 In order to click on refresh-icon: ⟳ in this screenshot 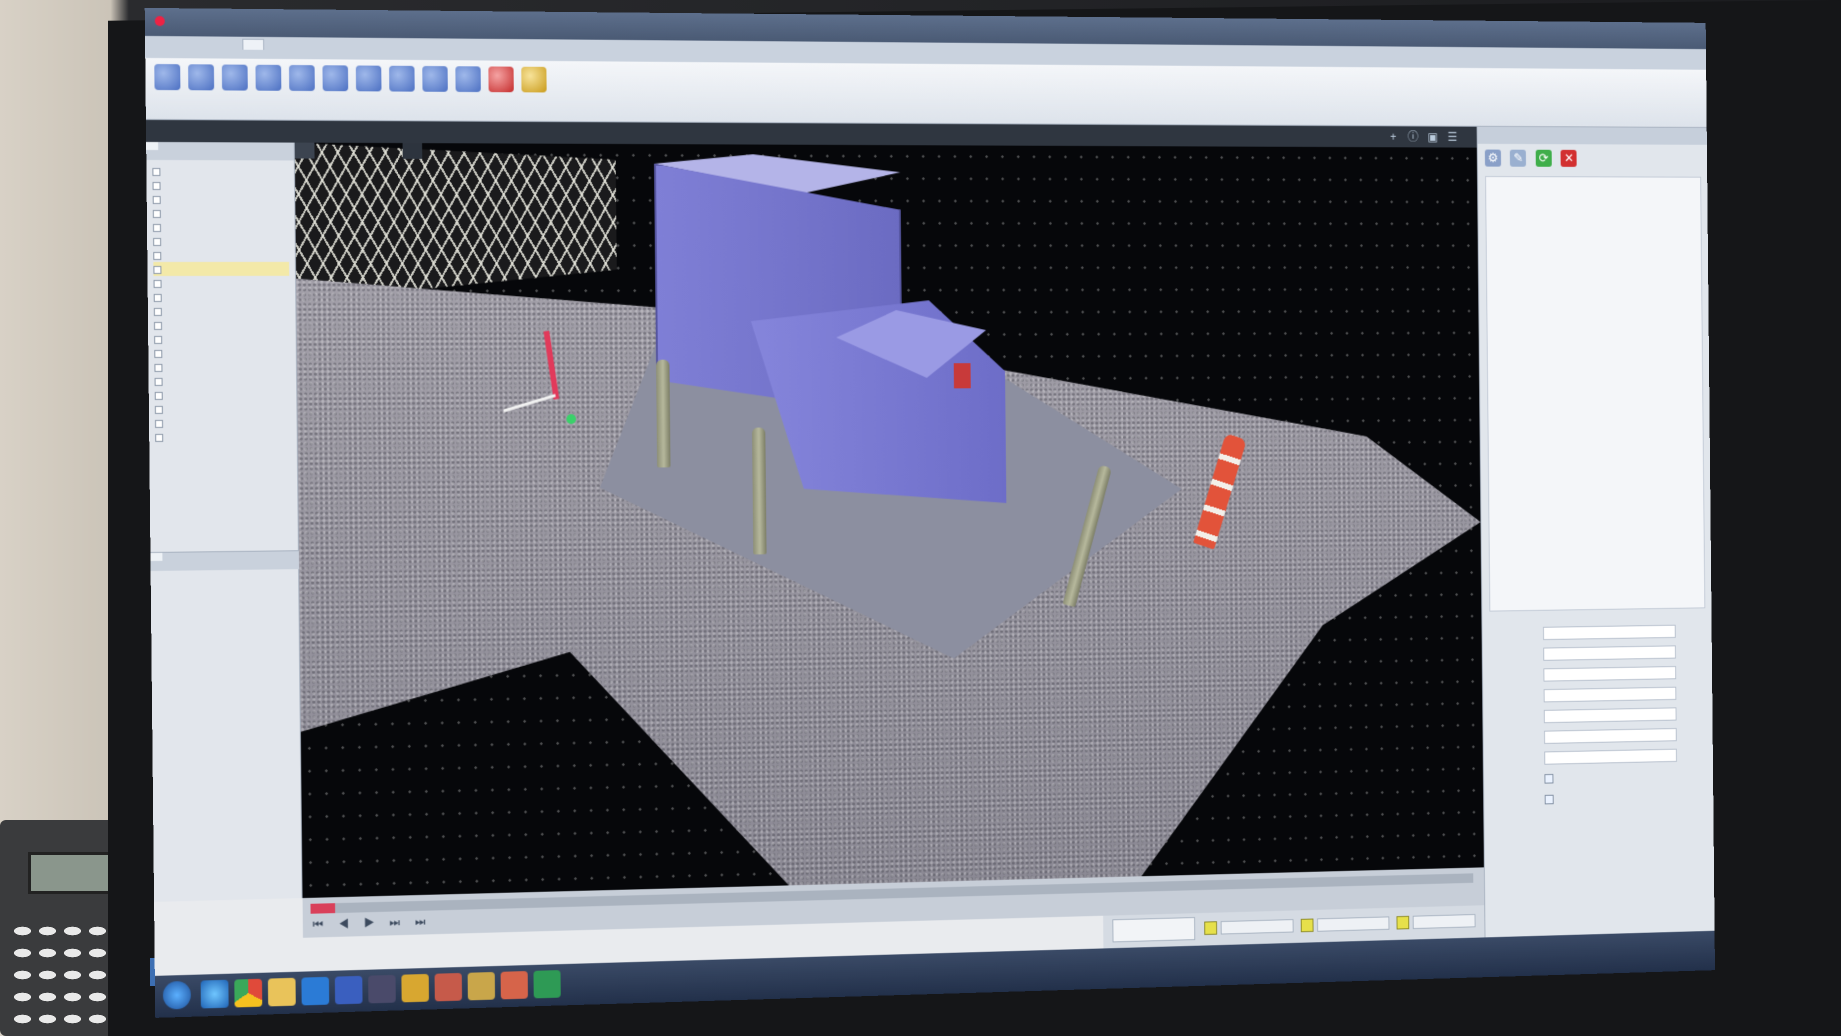, I will do `click(1544, 158)`.